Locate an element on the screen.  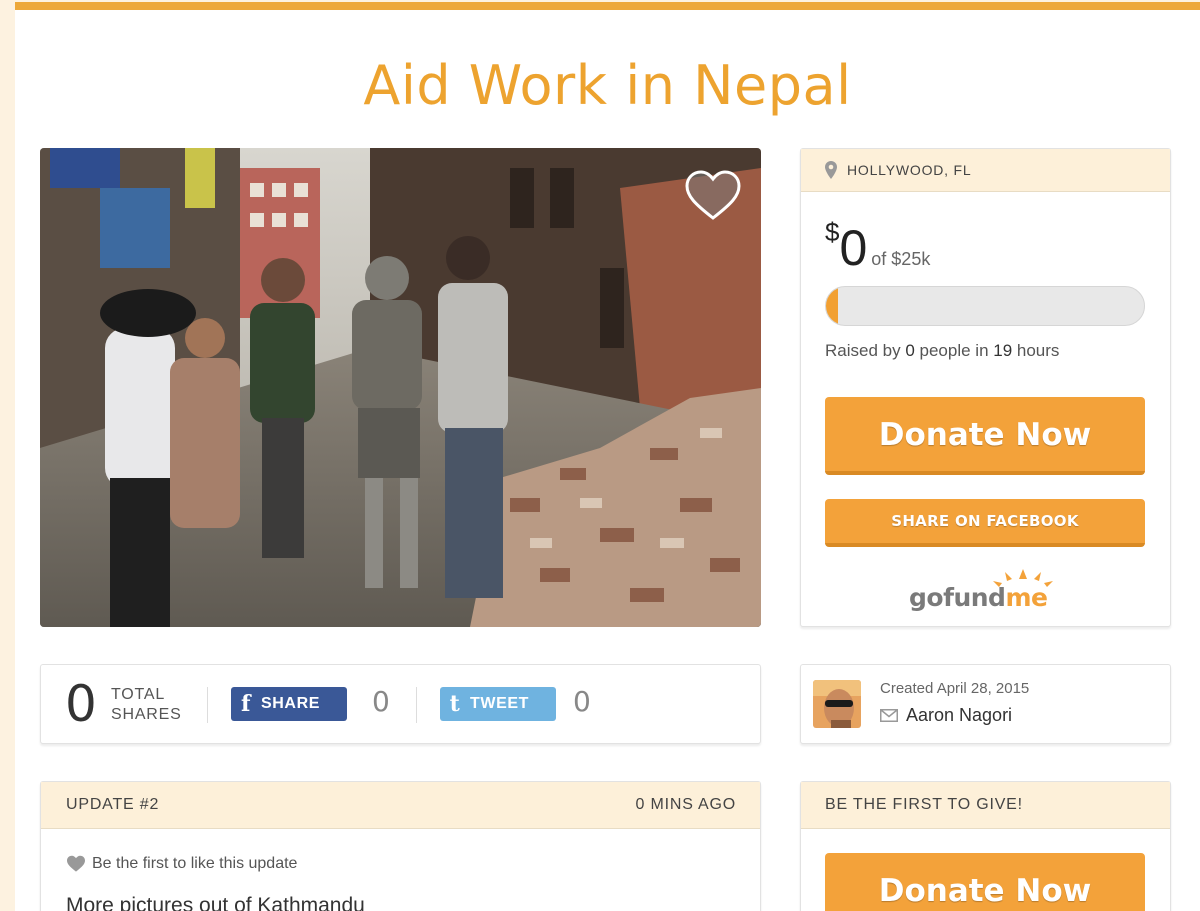
twitter-tweet-label: TWEET is located at coordinates (499, 703).